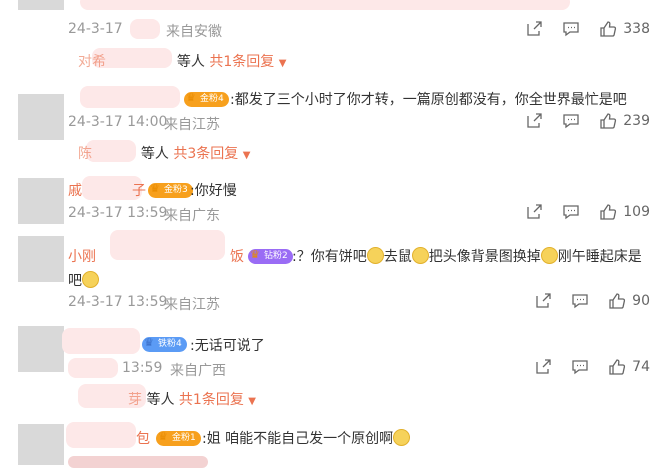 This screenshot has width=660, height=468. What do you see at coordinates (143, 438) in the screenshot?
I see `user-name: 包` at bounding box center [143, 438].